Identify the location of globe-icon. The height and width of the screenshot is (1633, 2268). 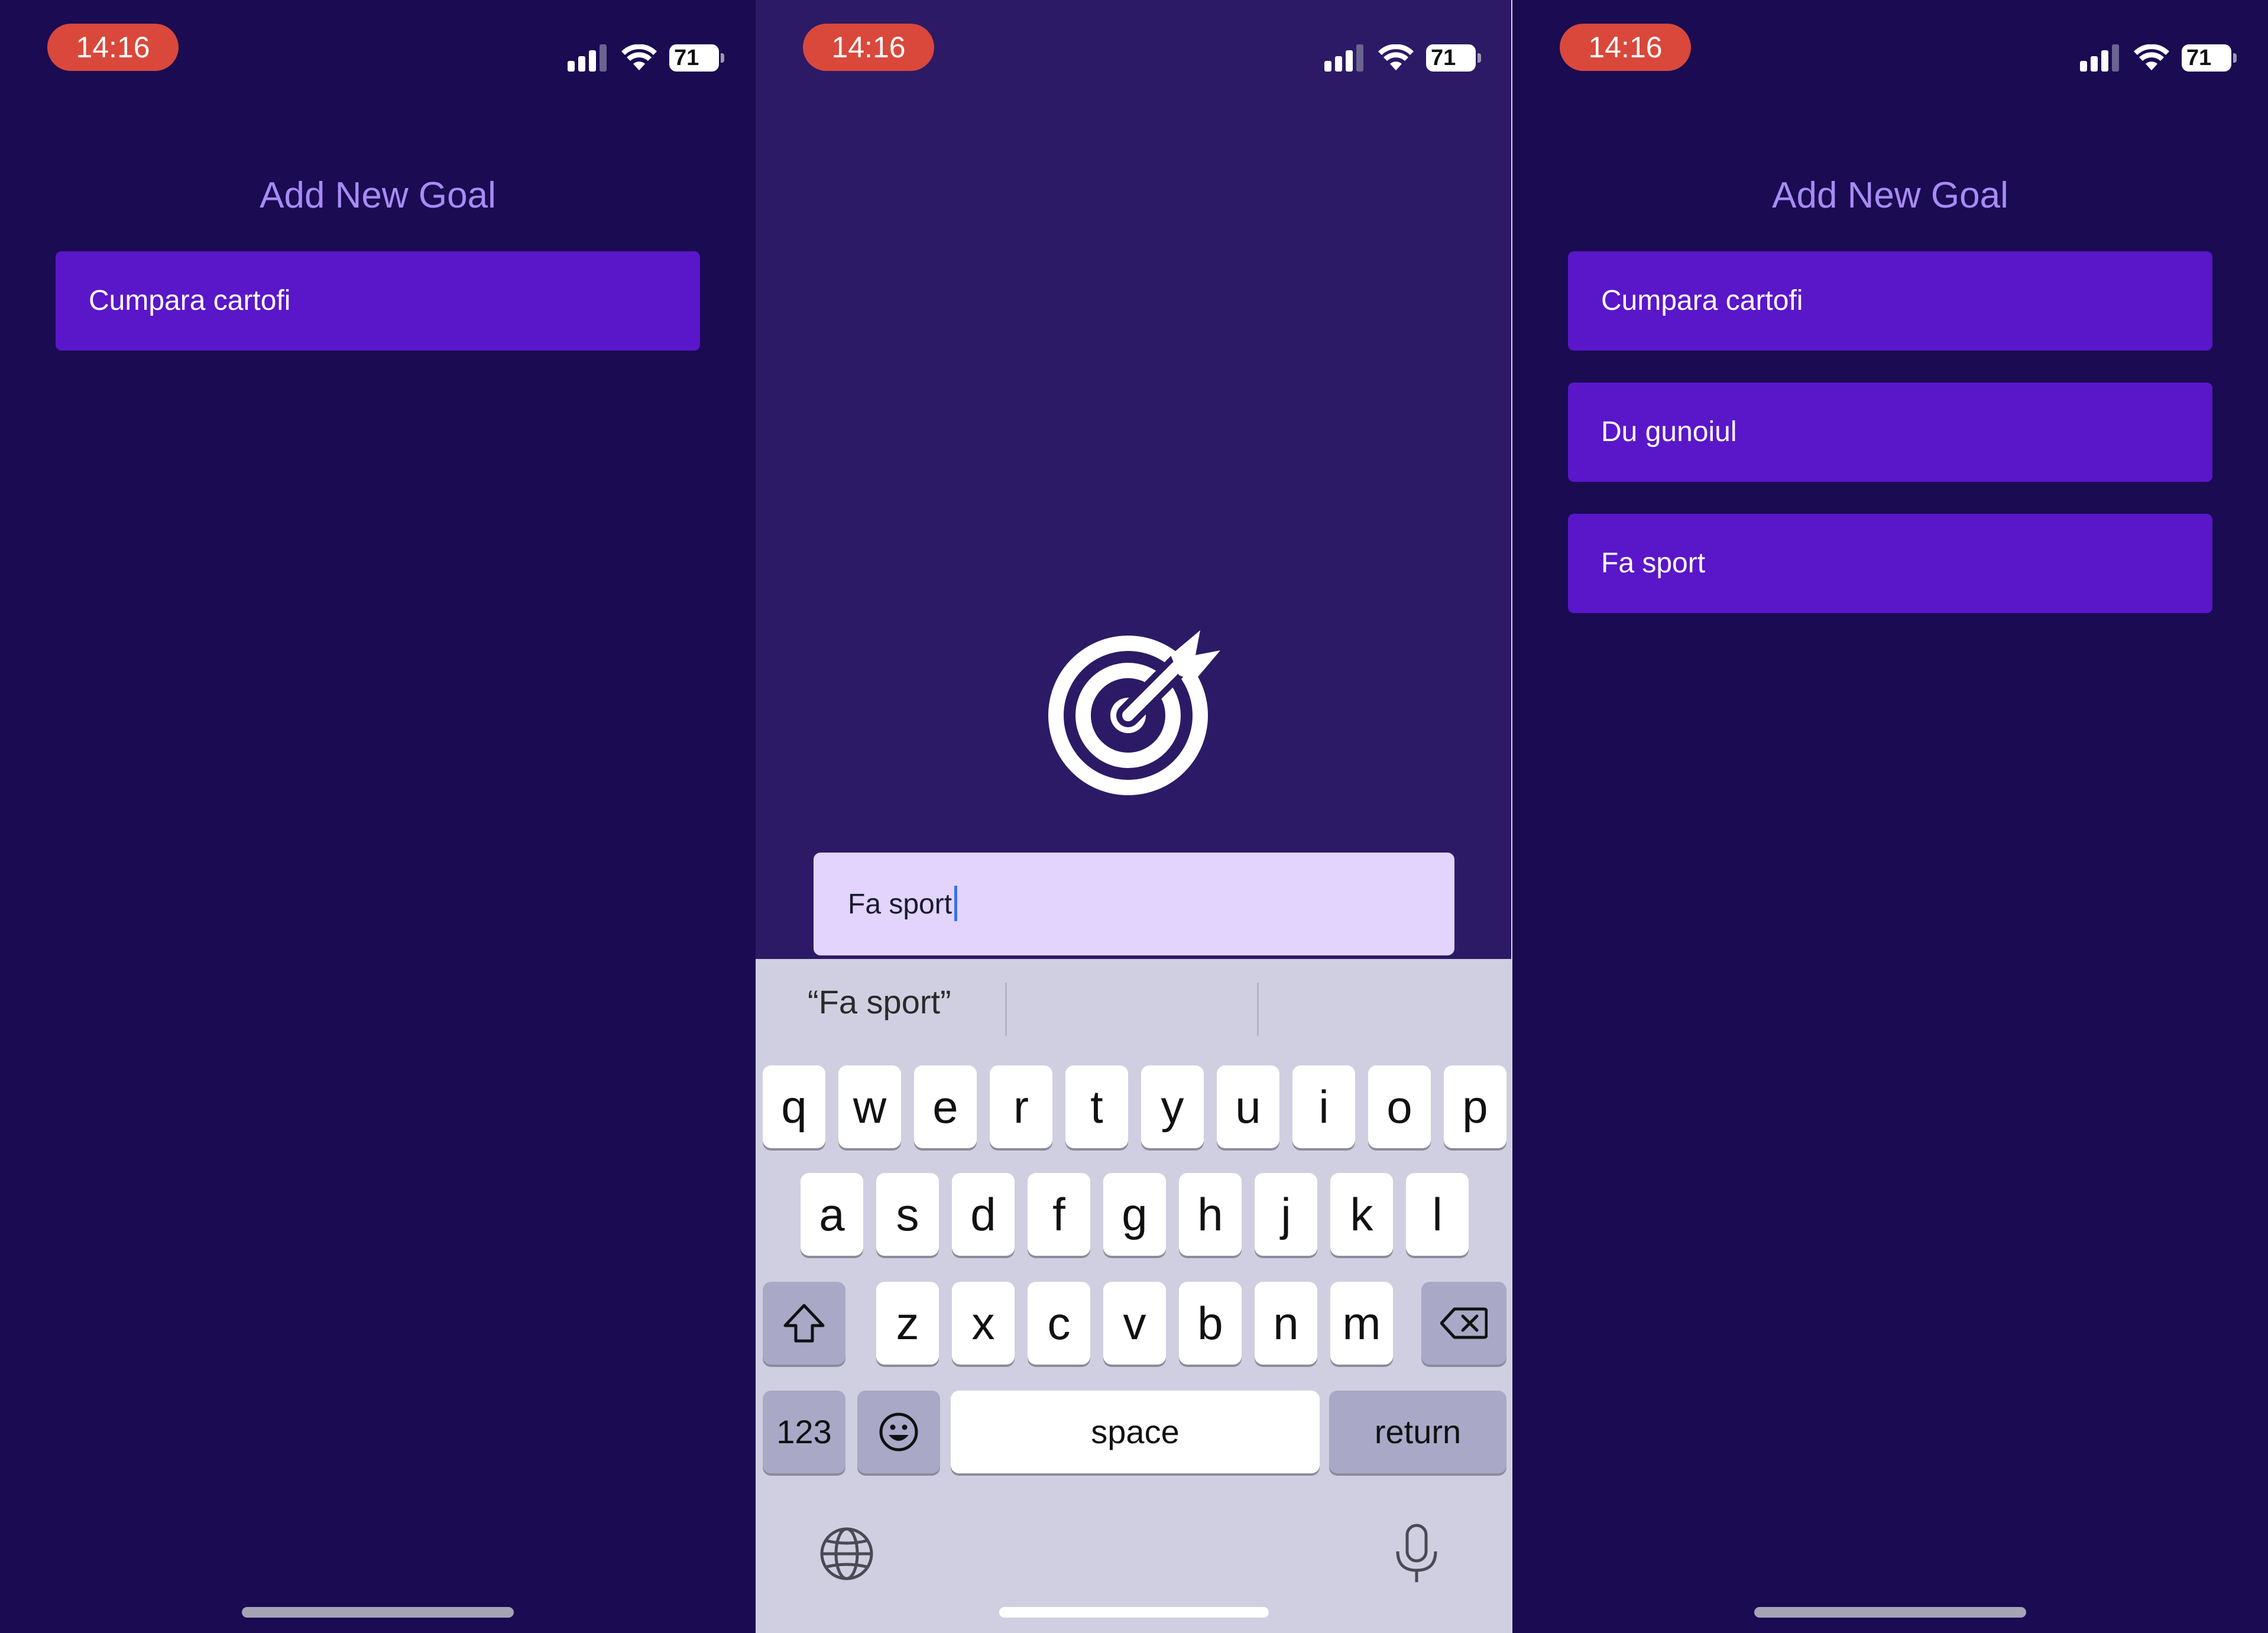
(847, 1553).